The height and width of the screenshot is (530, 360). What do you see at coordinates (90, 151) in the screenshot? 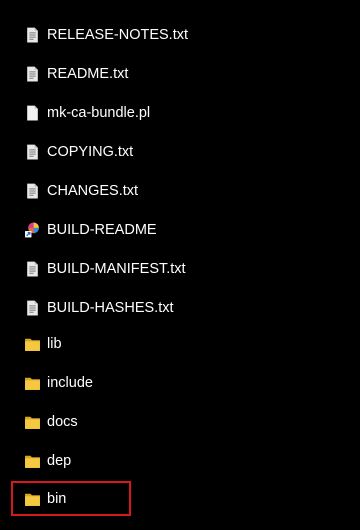
I see `file-name: COPYING.txt` at bounding box center [90, 151].